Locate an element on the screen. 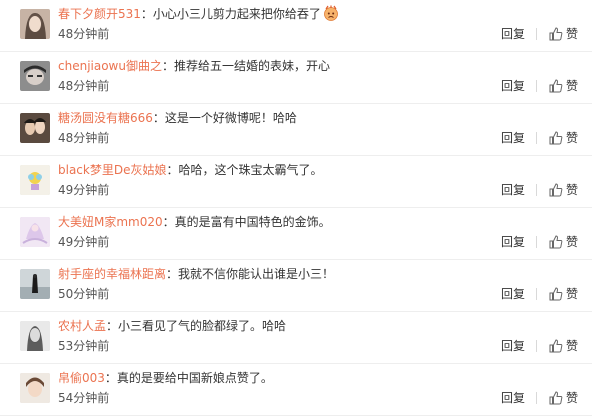  username-link: 农村人孟 is located at coordinates (82, 326).